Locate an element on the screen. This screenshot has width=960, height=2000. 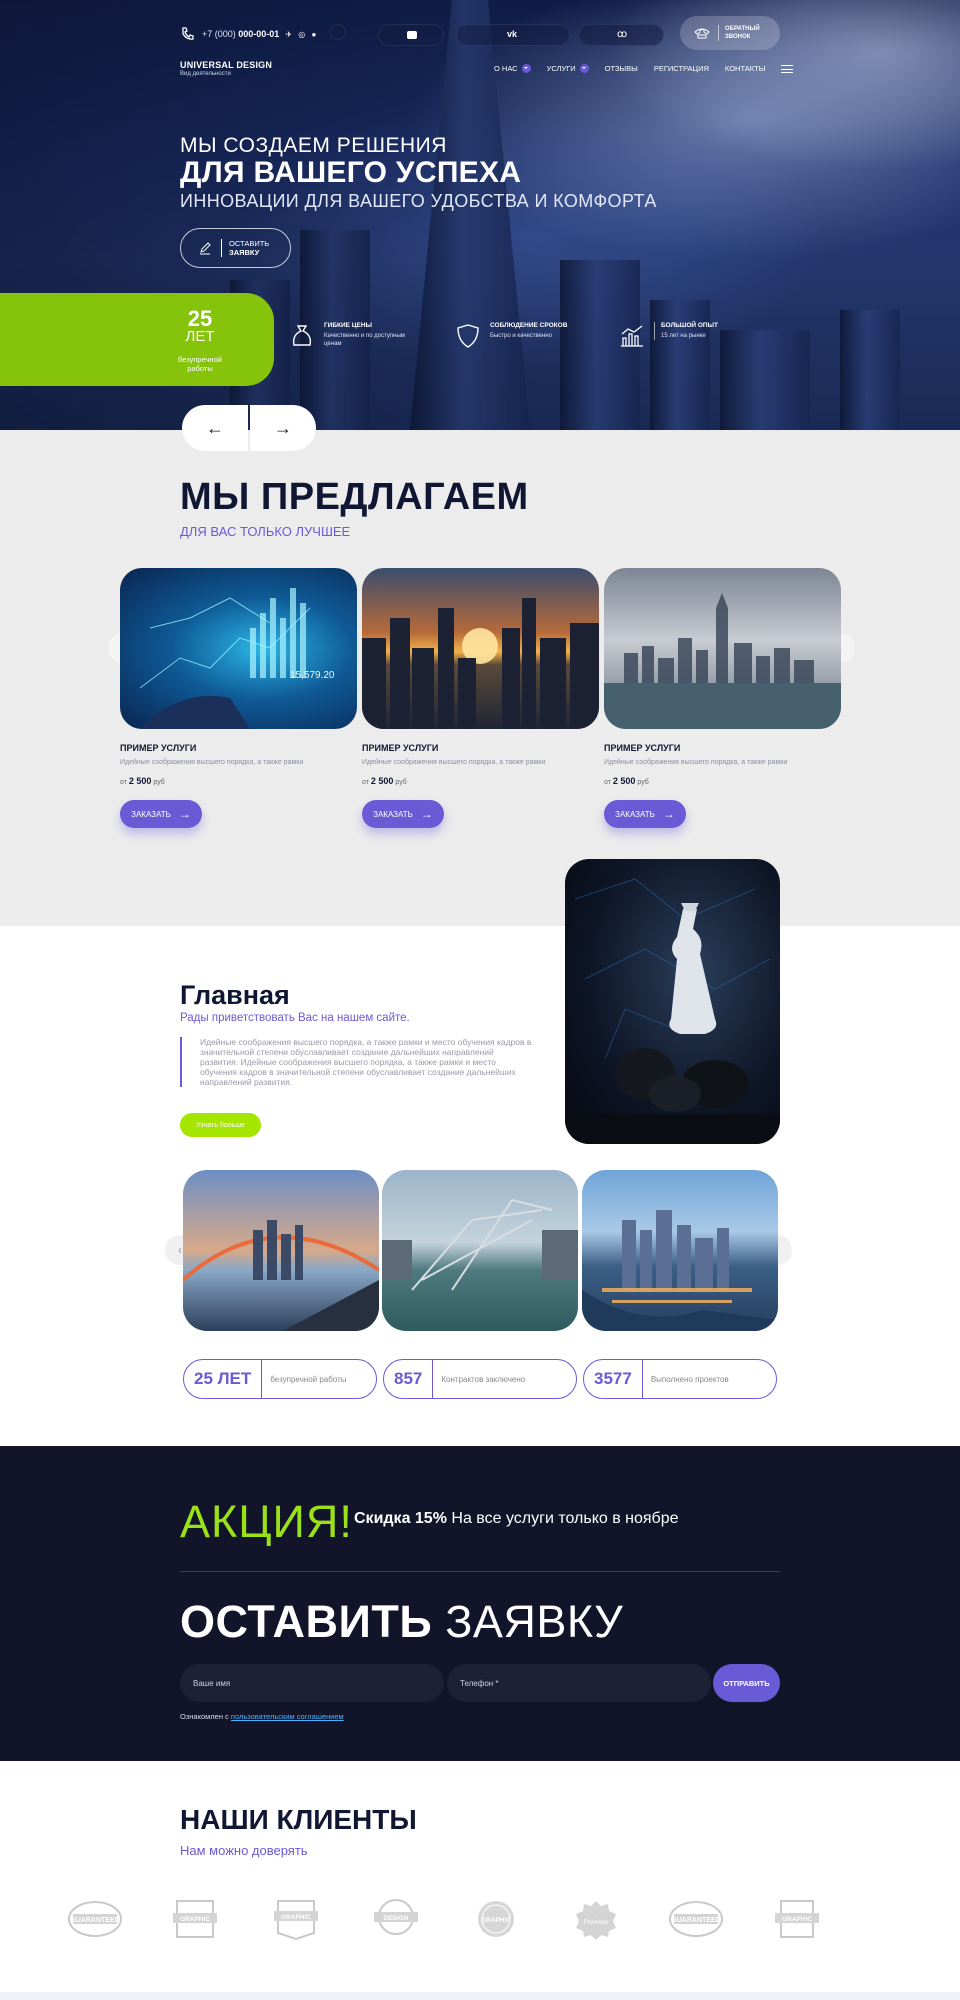
night-city-image is located at coordinates (680, 1270).